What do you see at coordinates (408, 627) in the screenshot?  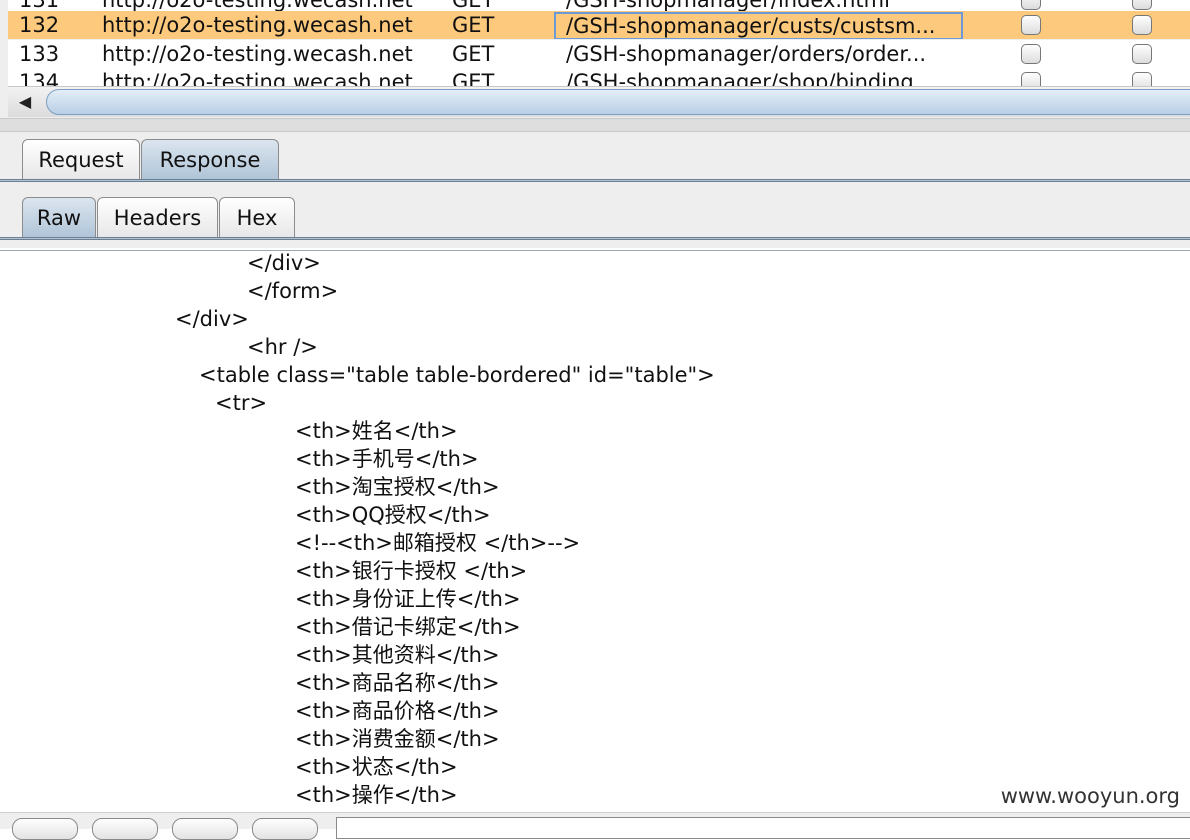 I see `code-line: <th>借记卡绑定</th>` at bounding box center [408, 627].